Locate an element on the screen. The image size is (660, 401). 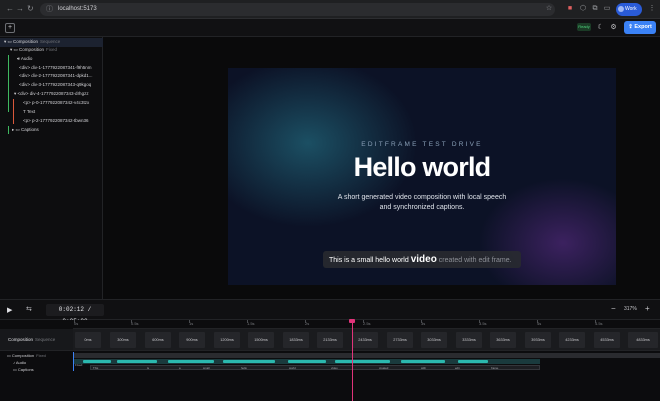
tree-node-text: T Text is located at coordinates (29, 112).